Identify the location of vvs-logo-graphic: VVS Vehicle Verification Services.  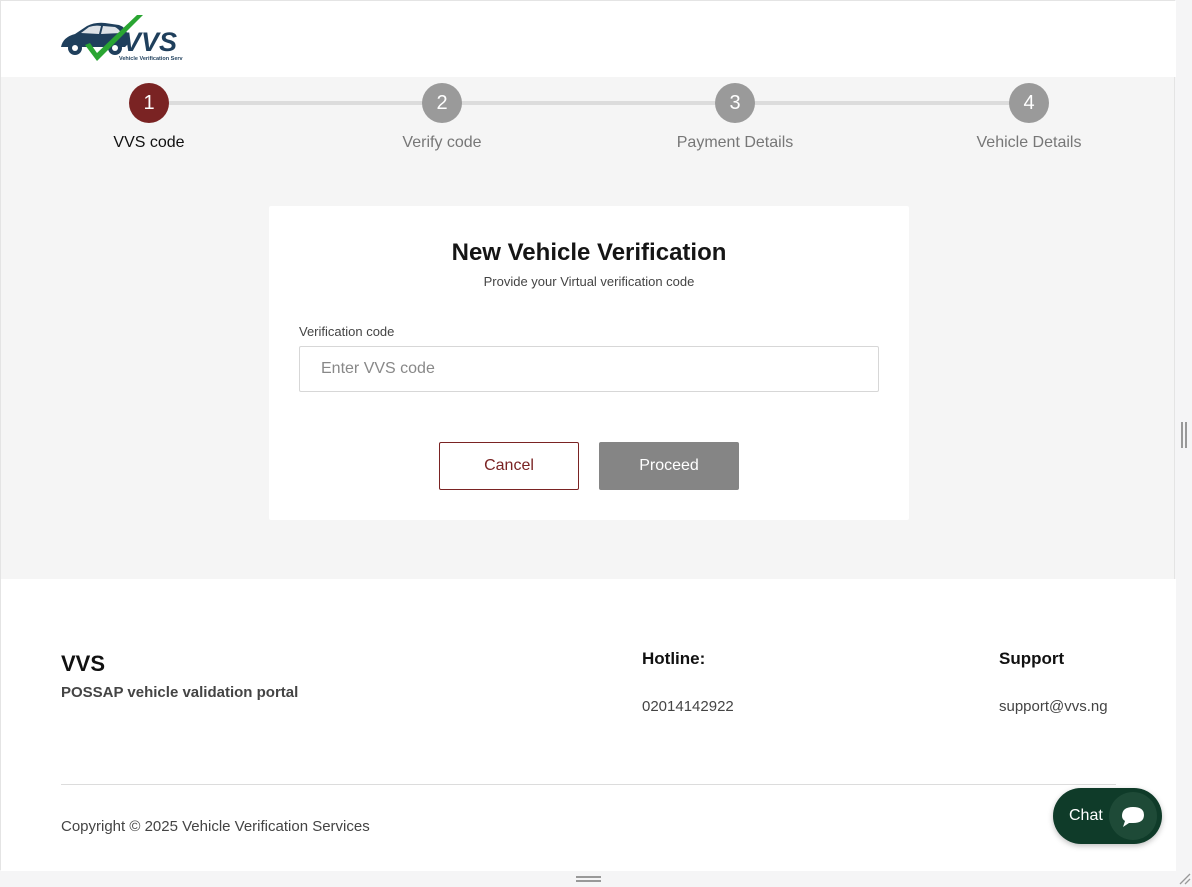
(127, 38).